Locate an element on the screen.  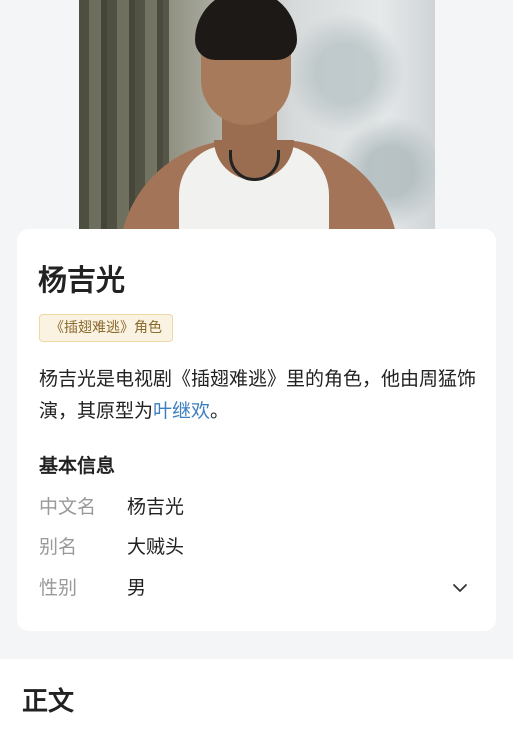
description-end: 。 is located at coordinates (220, 411).